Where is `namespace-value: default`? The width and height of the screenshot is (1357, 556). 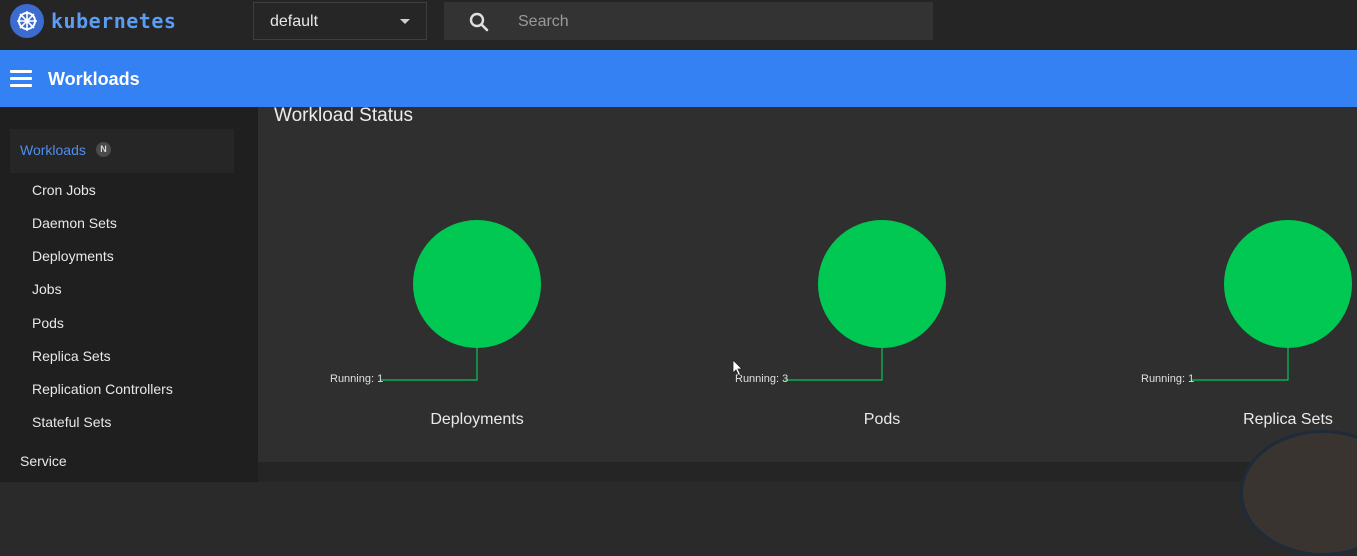
namespace-value: default is located at coordinates (294, 21).